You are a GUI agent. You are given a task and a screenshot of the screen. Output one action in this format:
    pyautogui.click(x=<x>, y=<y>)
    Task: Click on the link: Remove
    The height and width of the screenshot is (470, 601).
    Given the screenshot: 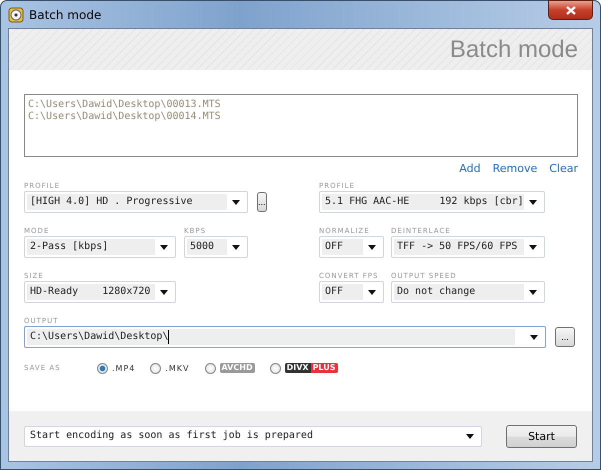 What is the action you would take?
    pyautogui.click(x=515, y=170)
    